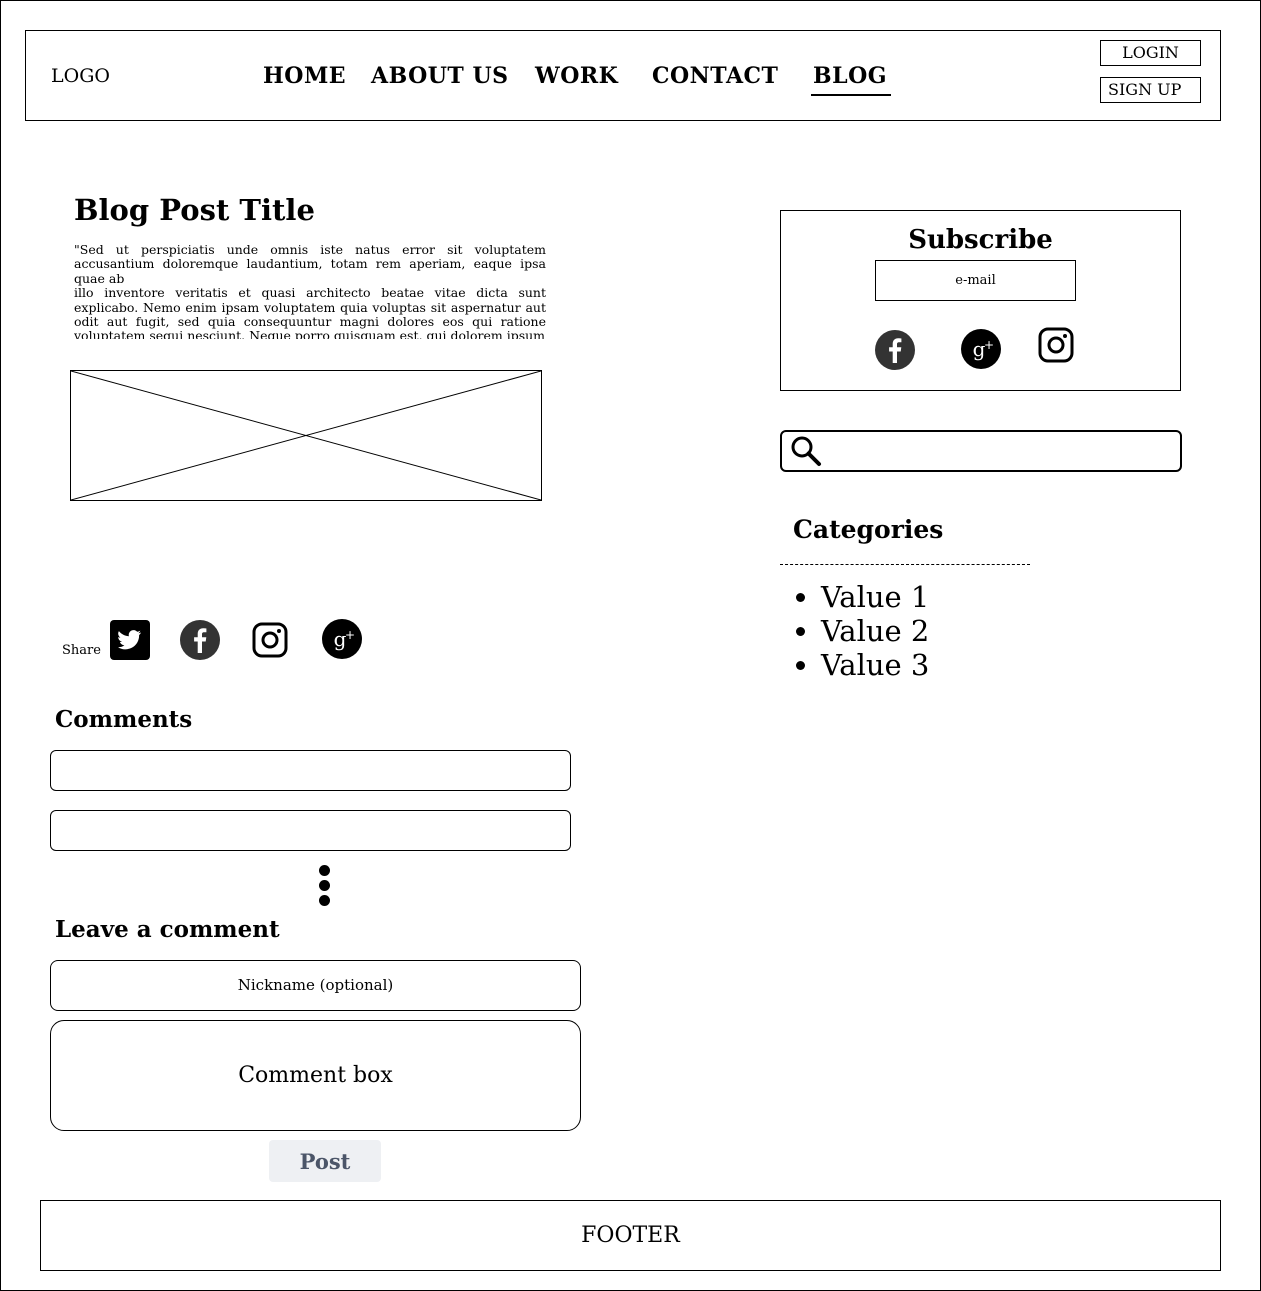 This screenshot has height=1291, width=1261. I want to click on categories-list: Value 1 Value 2 Value 3, so click(854, 631).